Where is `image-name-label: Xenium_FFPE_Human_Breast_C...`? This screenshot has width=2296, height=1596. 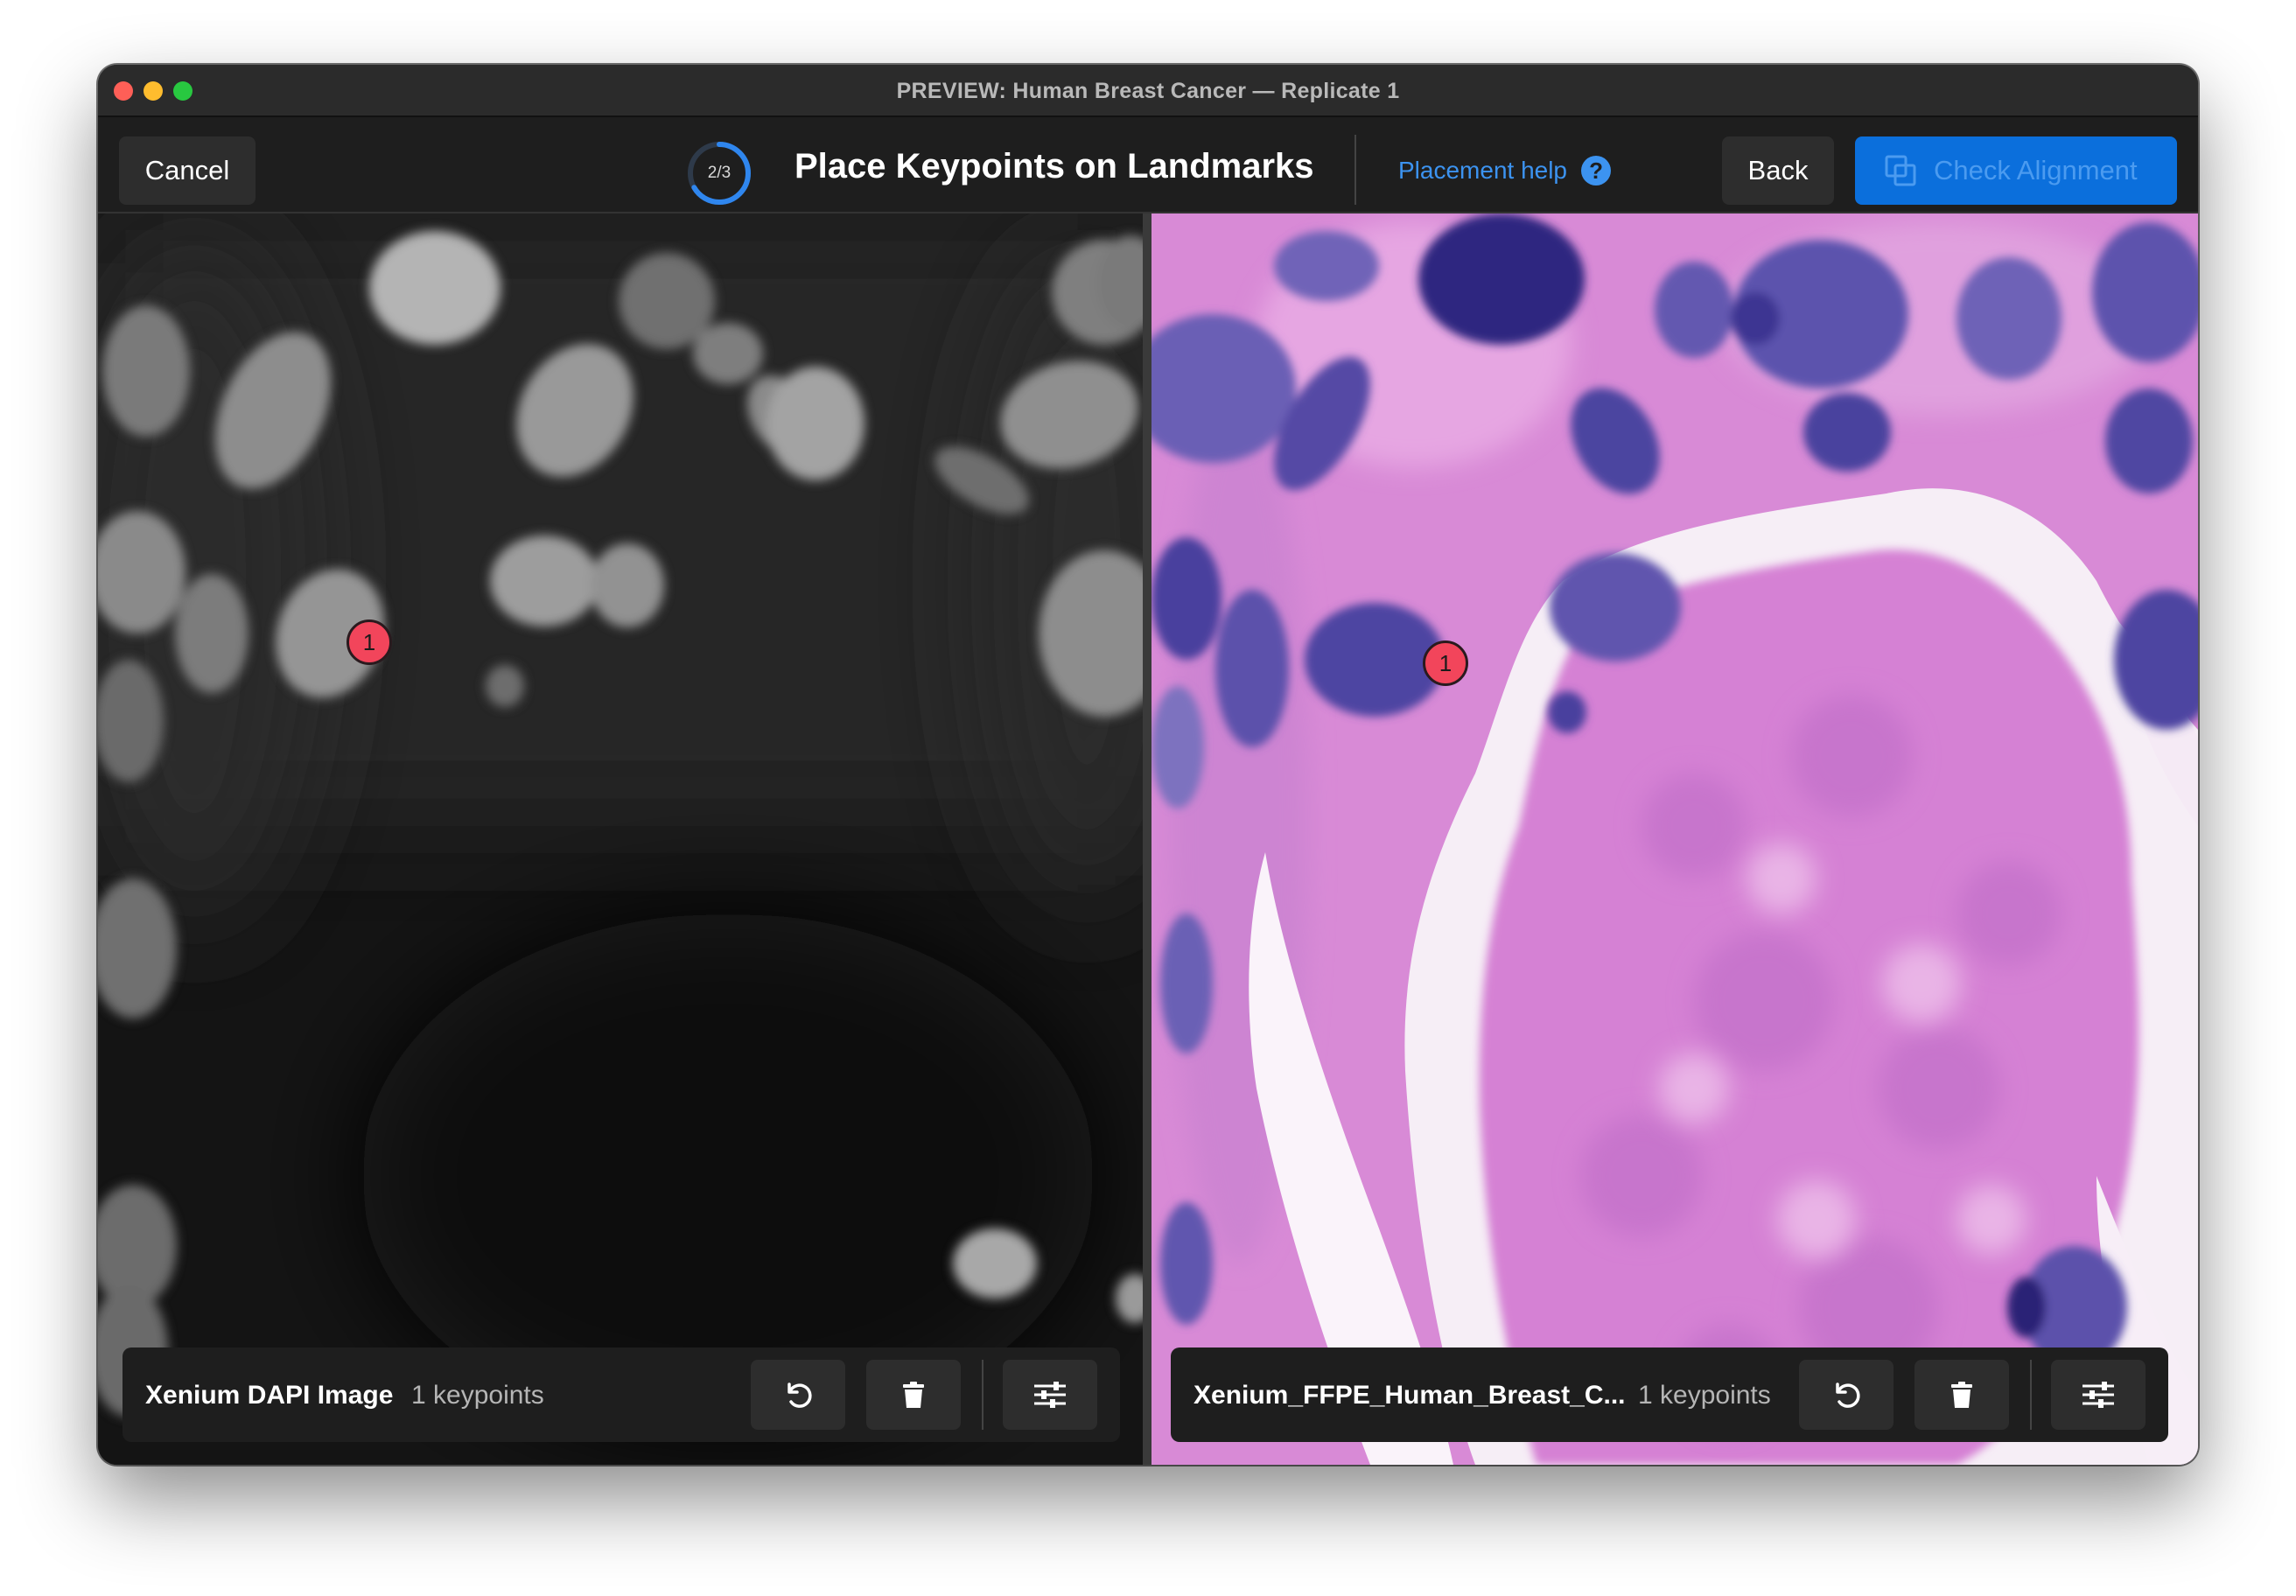
image-name-label: Xenium_FFPE_Human_Breast_C... is located at coordinates (1410, 1395).